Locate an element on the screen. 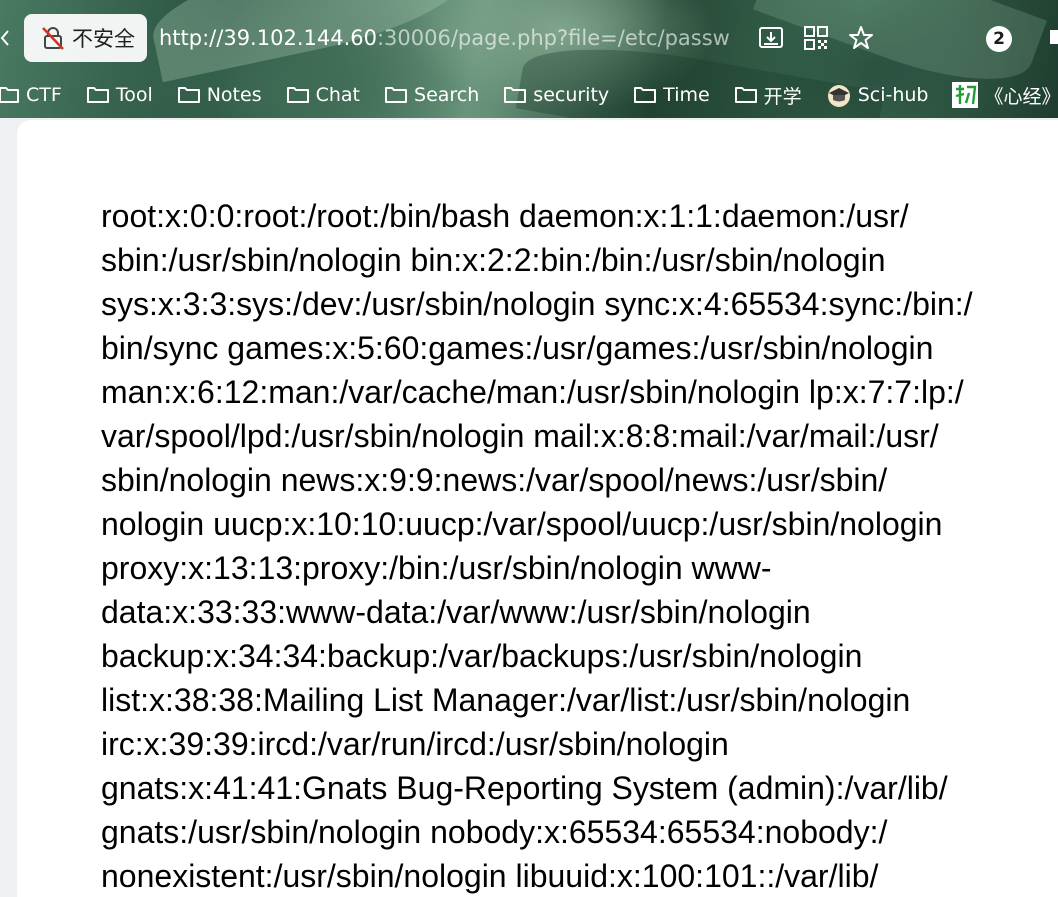  bookmark-sci-hub: Sci-hub is located at coordinates (877, 95).